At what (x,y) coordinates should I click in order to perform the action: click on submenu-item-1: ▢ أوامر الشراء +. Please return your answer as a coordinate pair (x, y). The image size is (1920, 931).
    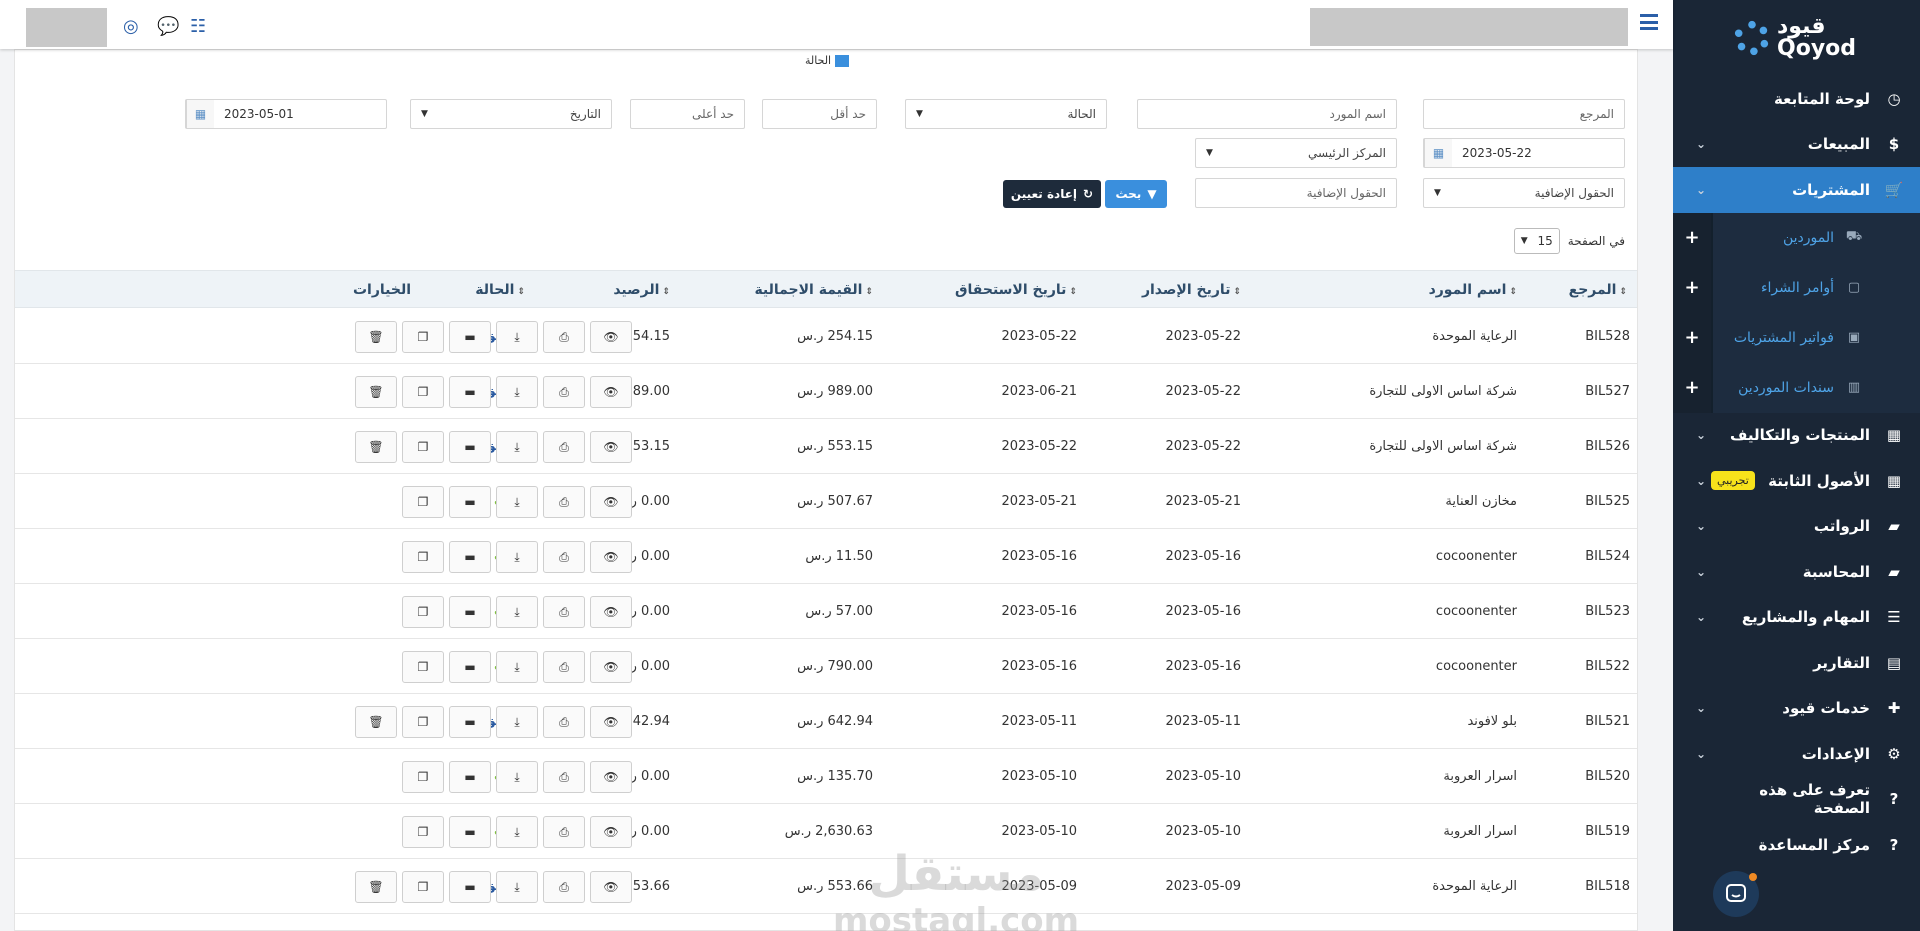
    Looking at the image, I should click on (1796, 287).